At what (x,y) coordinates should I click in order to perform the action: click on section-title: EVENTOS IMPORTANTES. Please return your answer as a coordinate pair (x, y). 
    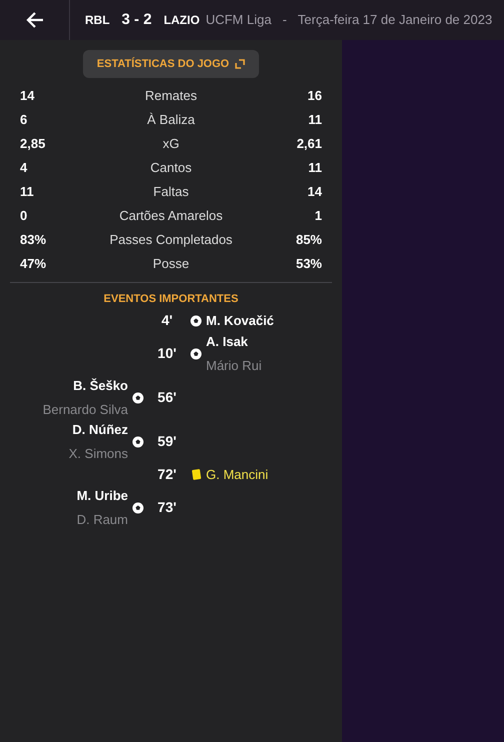
    Looking at the image, I should click on (171, 299).